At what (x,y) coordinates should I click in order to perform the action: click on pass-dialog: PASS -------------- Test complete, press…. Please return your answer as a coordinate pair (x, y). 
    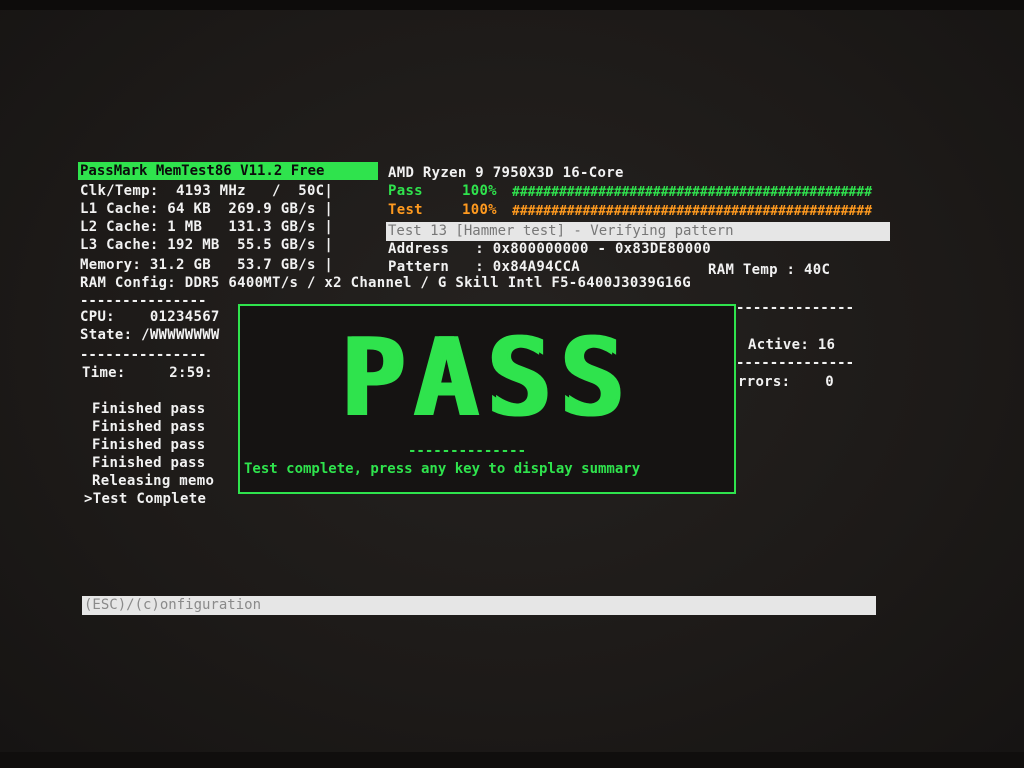
    Looking at the image, I should click on (487, 399).